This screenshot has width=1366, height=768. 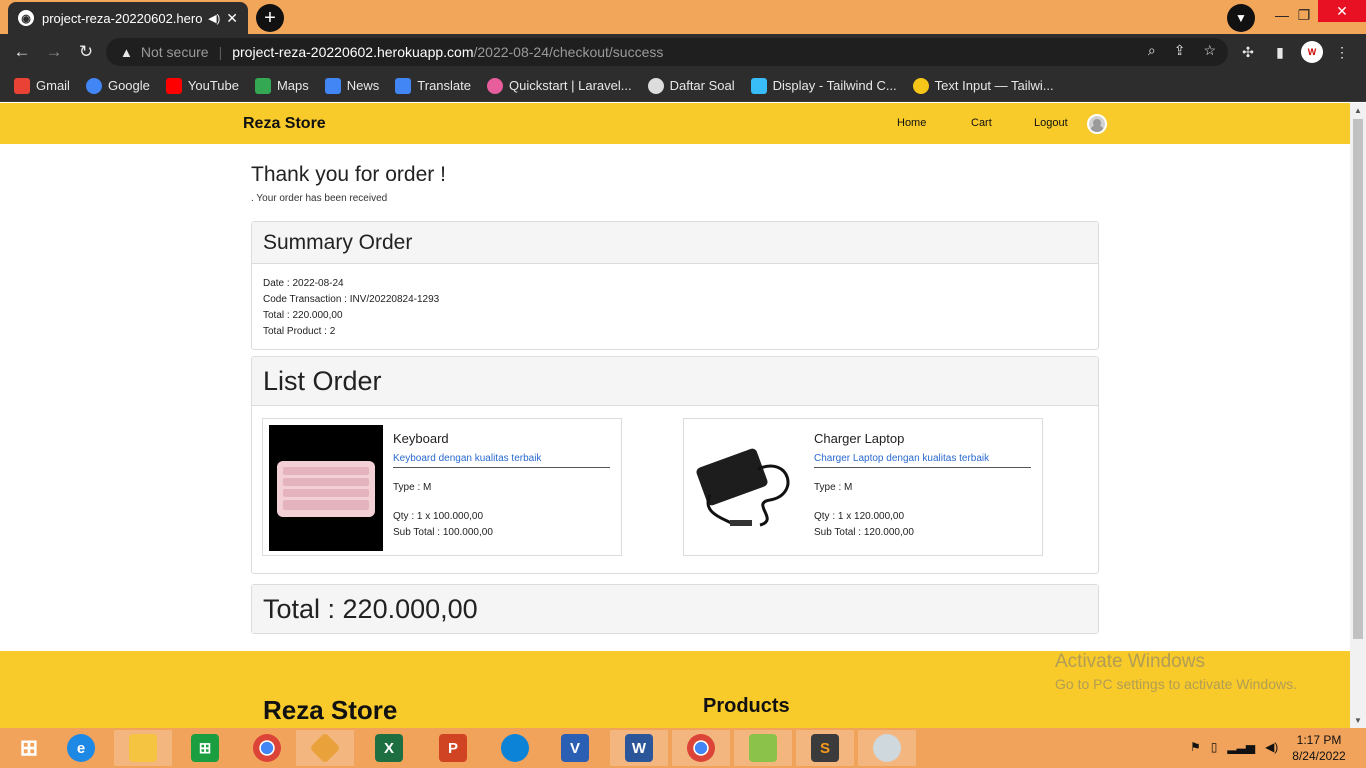 What do you see at coordinates (1271, 747) in the screenshot?
I see `volume-icon: ◀)` at bounding box center [1271, 747].